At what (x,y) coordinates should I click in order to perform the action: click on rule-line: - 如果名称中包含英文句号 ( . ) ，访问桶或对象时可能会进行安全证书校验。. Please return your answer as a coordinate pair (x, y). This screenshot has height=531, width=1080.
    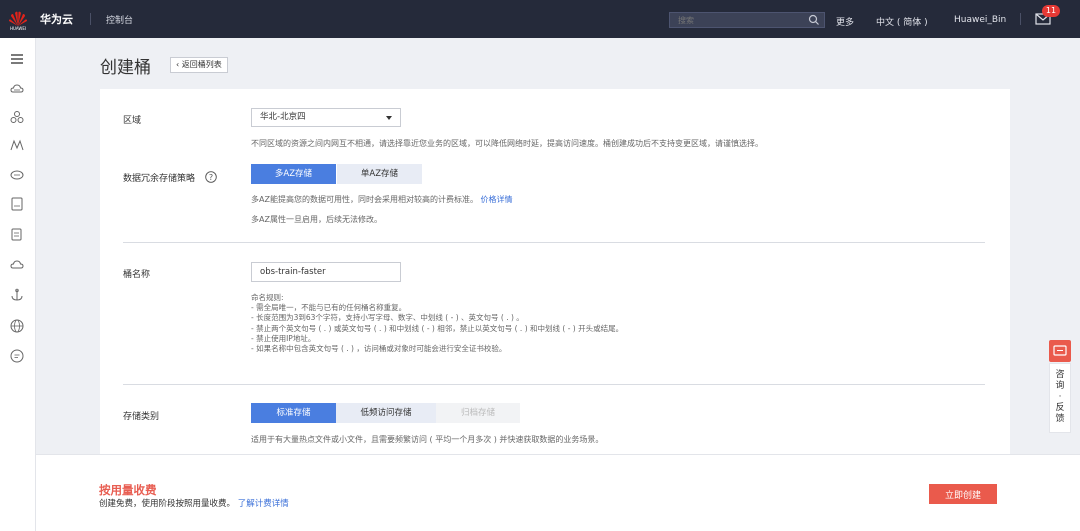
    Looking at the image, I should click on (379, 349).